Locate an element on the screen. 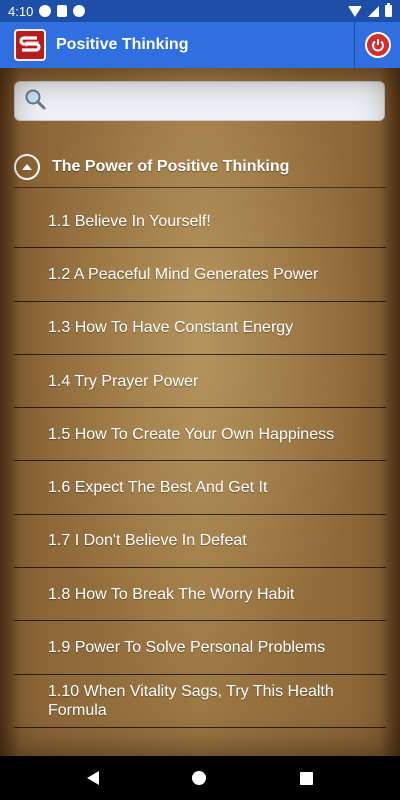 The height and width of the screenshot is (800, 400). list-item-label: 1.5 How To Create Your Own Happiness is located at coordinates (191, 434).